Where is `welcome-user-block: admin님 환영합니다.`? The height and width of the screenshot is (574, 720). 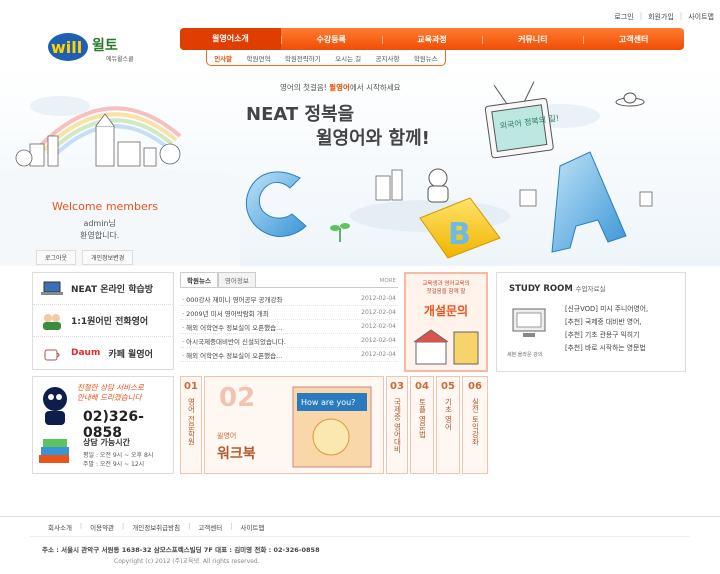
welcome-user-block: admin님 환영합니다. is located at coordinates (99, 230).